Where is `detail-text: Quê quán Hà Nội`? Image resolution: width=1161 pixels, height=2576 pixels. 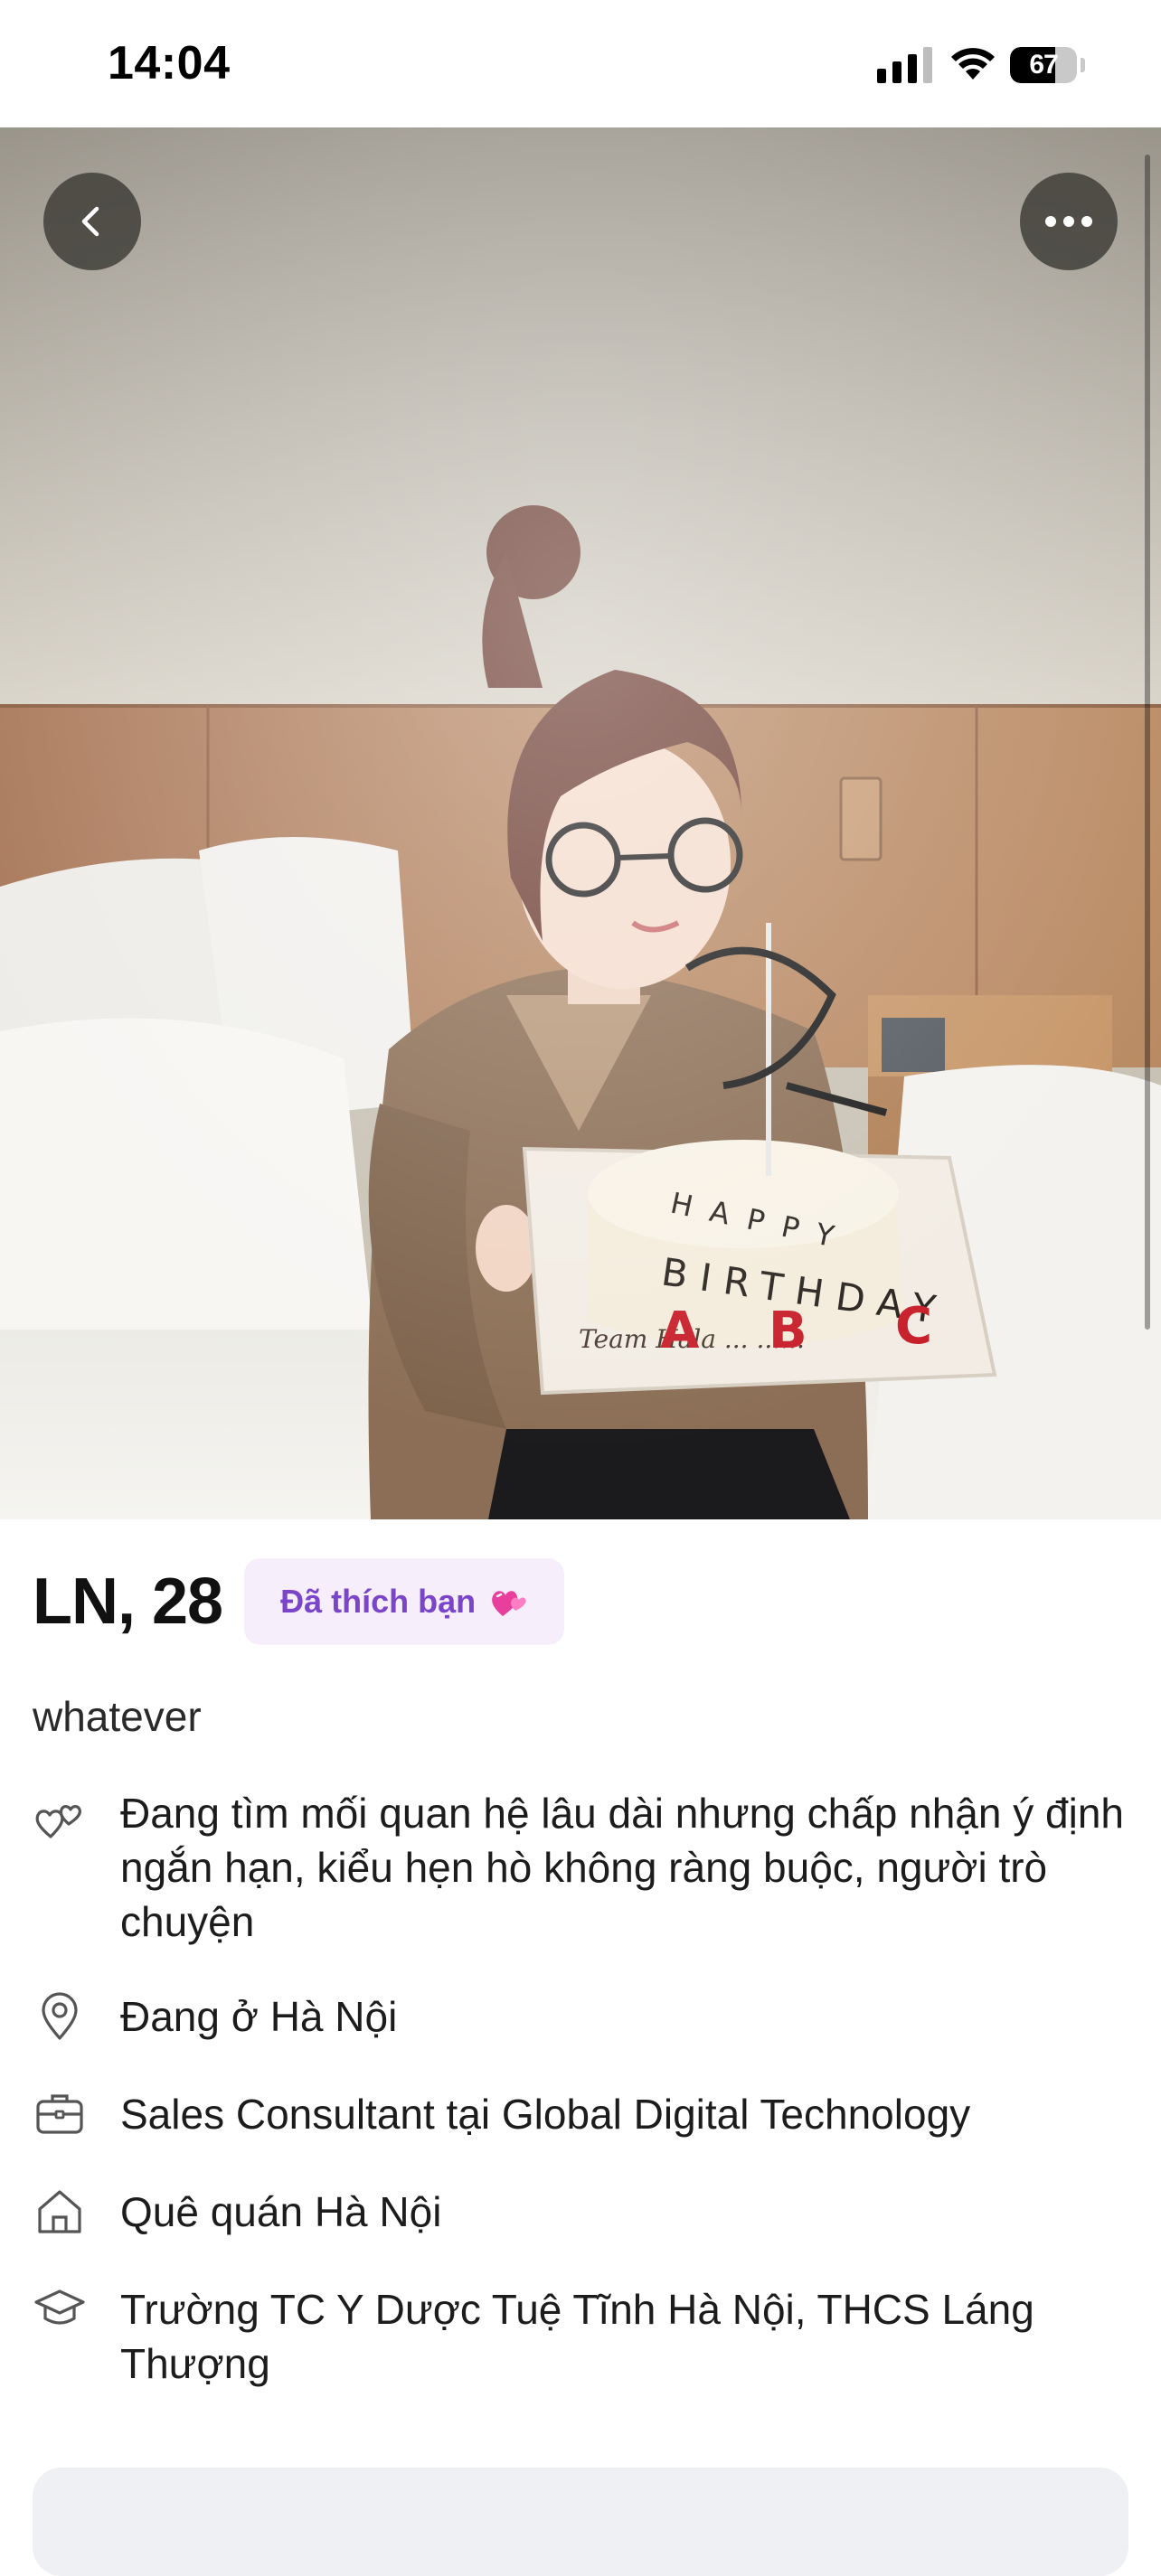
detail-text: Quê quán Hà Nội is located at coordinates (281, 2211).